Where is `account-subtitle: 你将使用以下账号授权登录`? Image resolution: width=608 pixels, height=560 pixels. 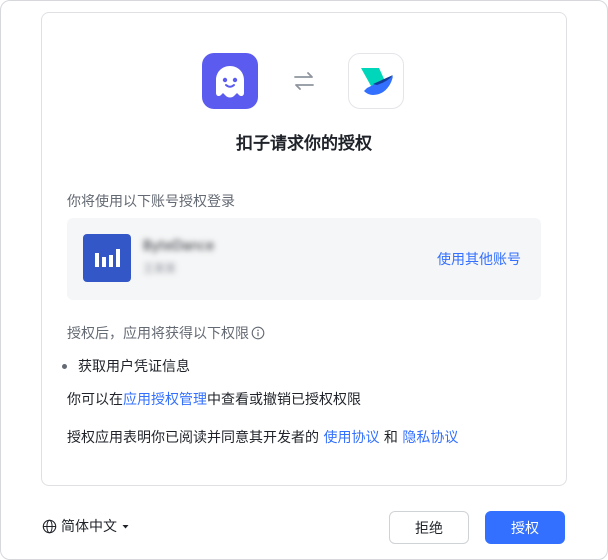 account-subtitle: 你将使用以下账号授权登录 is located at coordinates (151, 202).